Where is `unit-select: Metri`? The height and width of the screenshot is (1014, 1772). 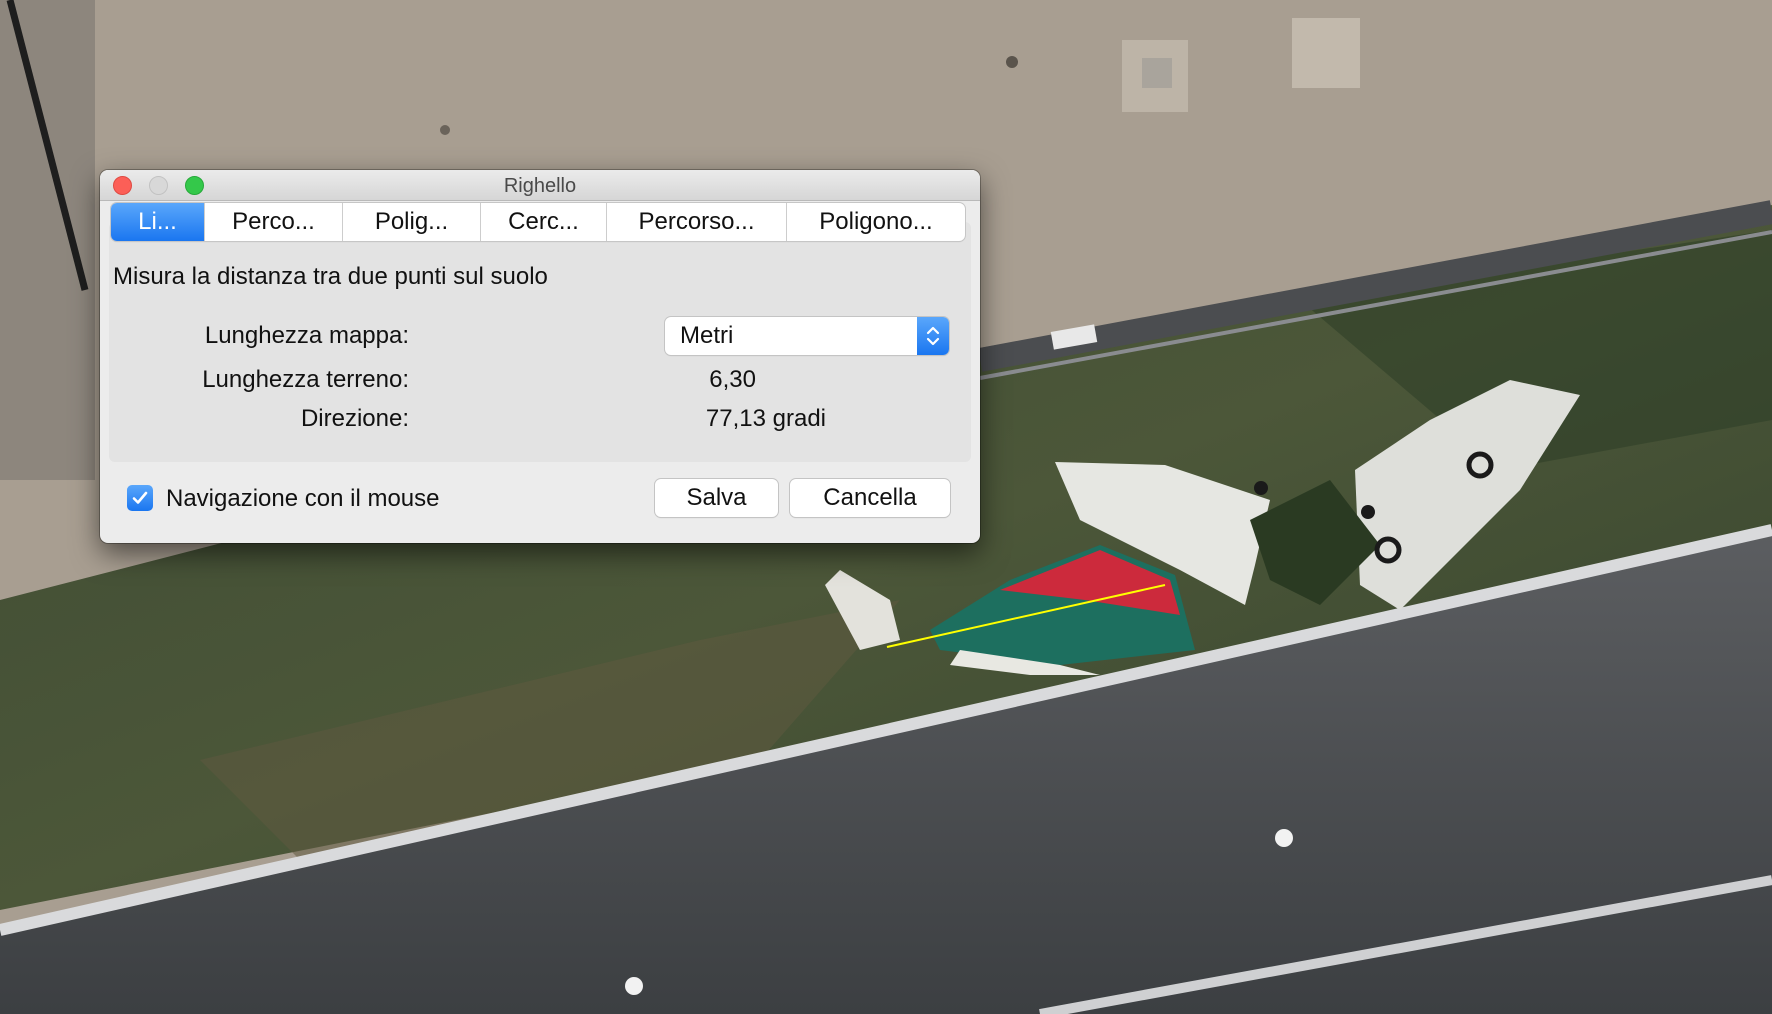 unit-select: Metri is located at coordinates (807, 336).